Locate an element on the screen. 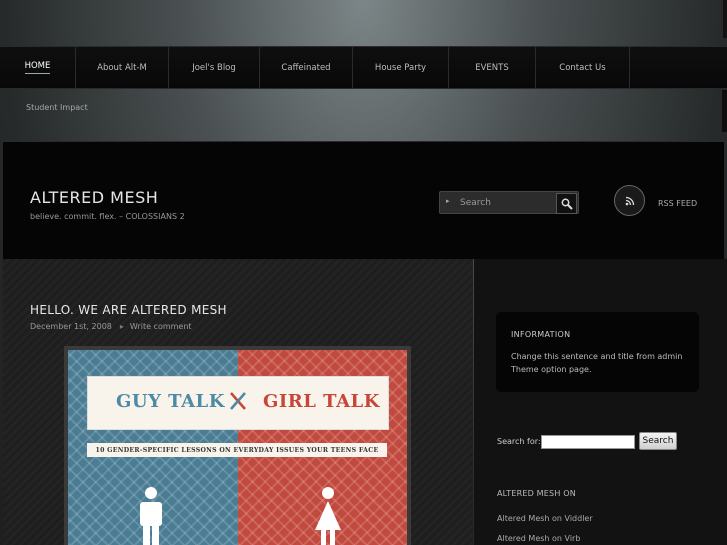 This screenshot has height=545, width=727. subnav-item-student-impact: Student Impact is located at coordinates (57, 107).